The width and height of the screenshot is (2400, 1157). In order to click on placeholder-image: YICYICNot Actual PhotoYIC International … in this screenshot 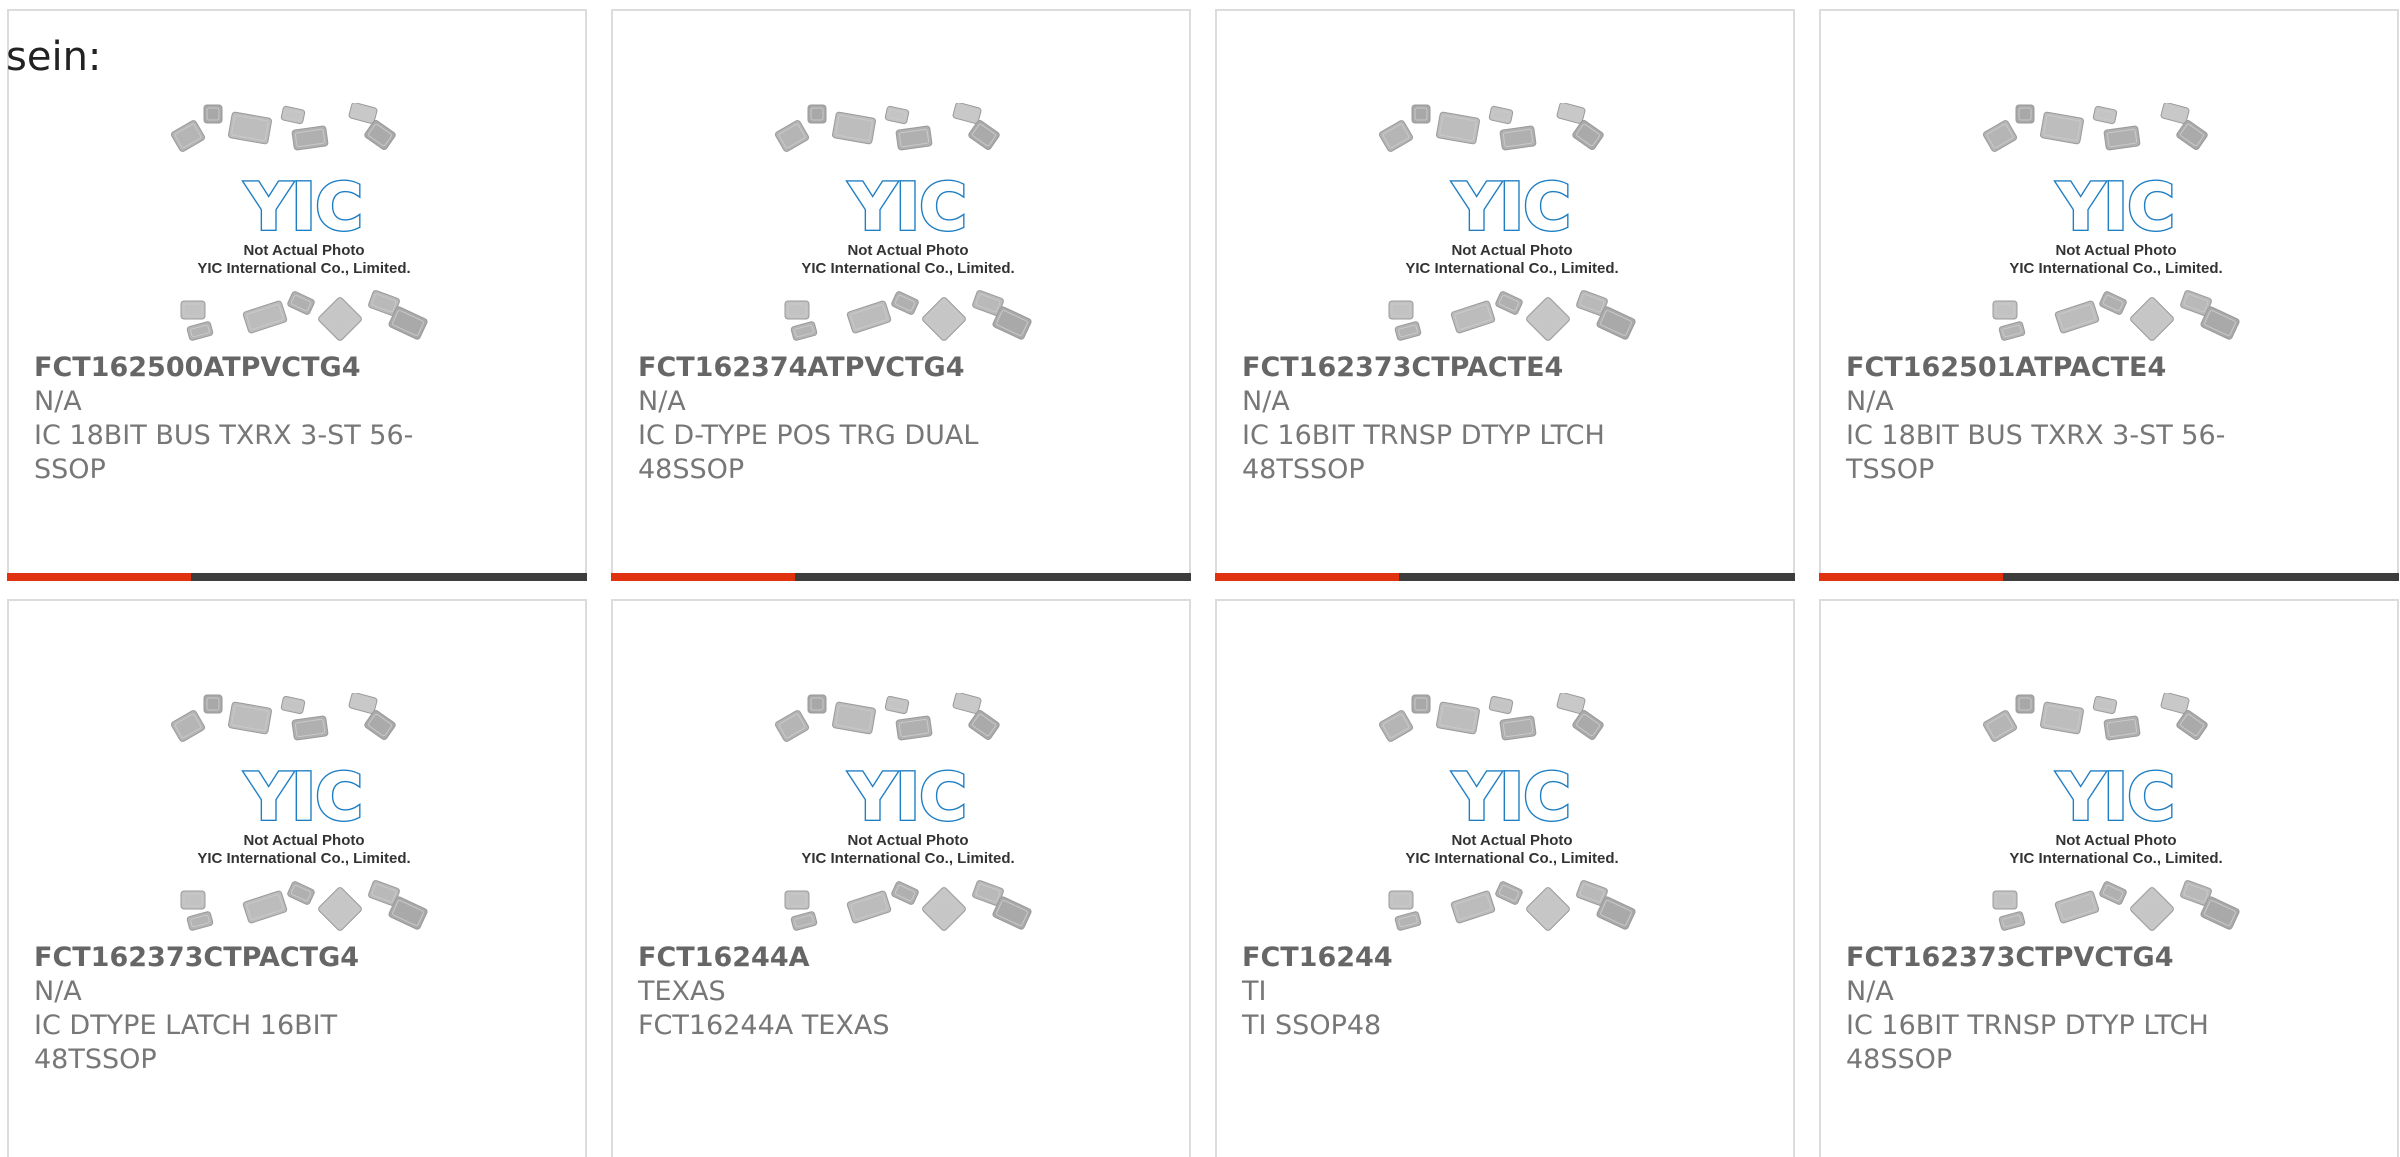, I will do `click(299, 222)`.